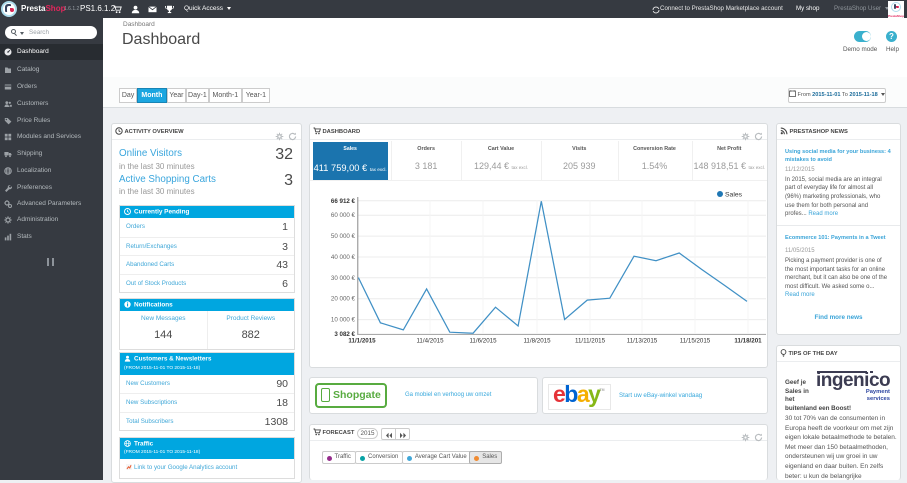 Image resolution: width=907 pixels, height=483 pixels. Describe the element at coordinates (734, 195) in the screenshot. I see `svg-text: Sales` at that location.